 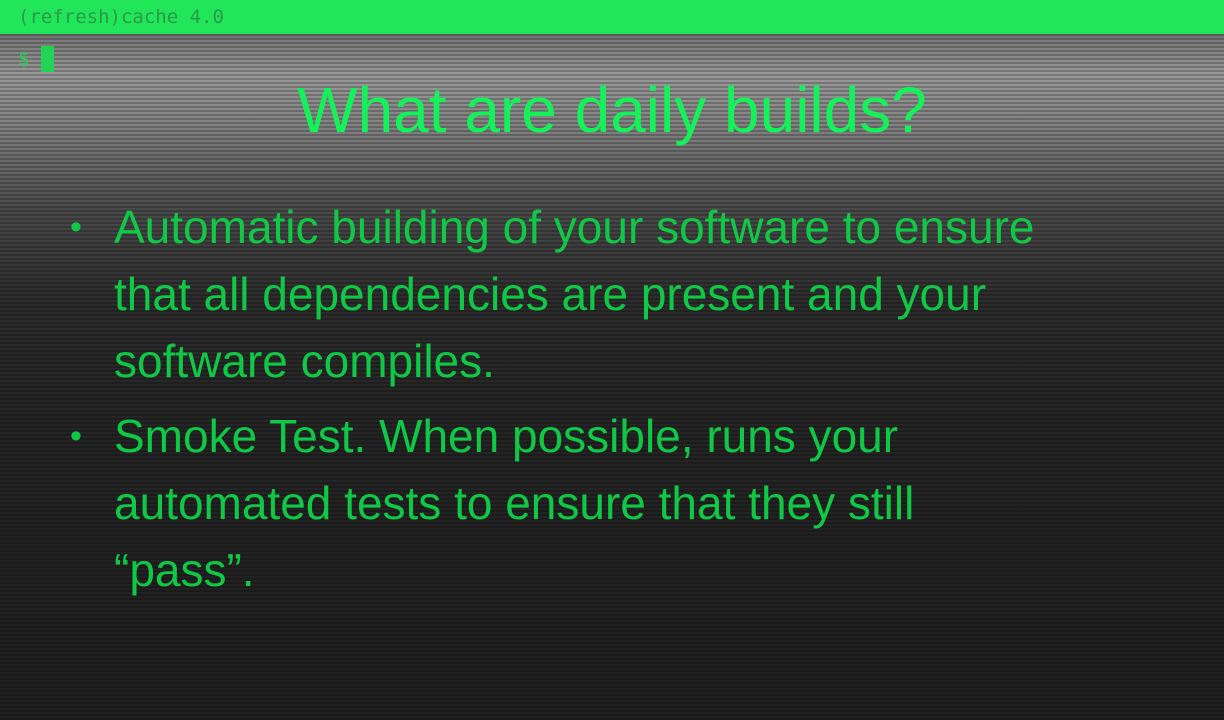 I want to click on slide-title: What are daily builds?, so click(x=612, y=110).